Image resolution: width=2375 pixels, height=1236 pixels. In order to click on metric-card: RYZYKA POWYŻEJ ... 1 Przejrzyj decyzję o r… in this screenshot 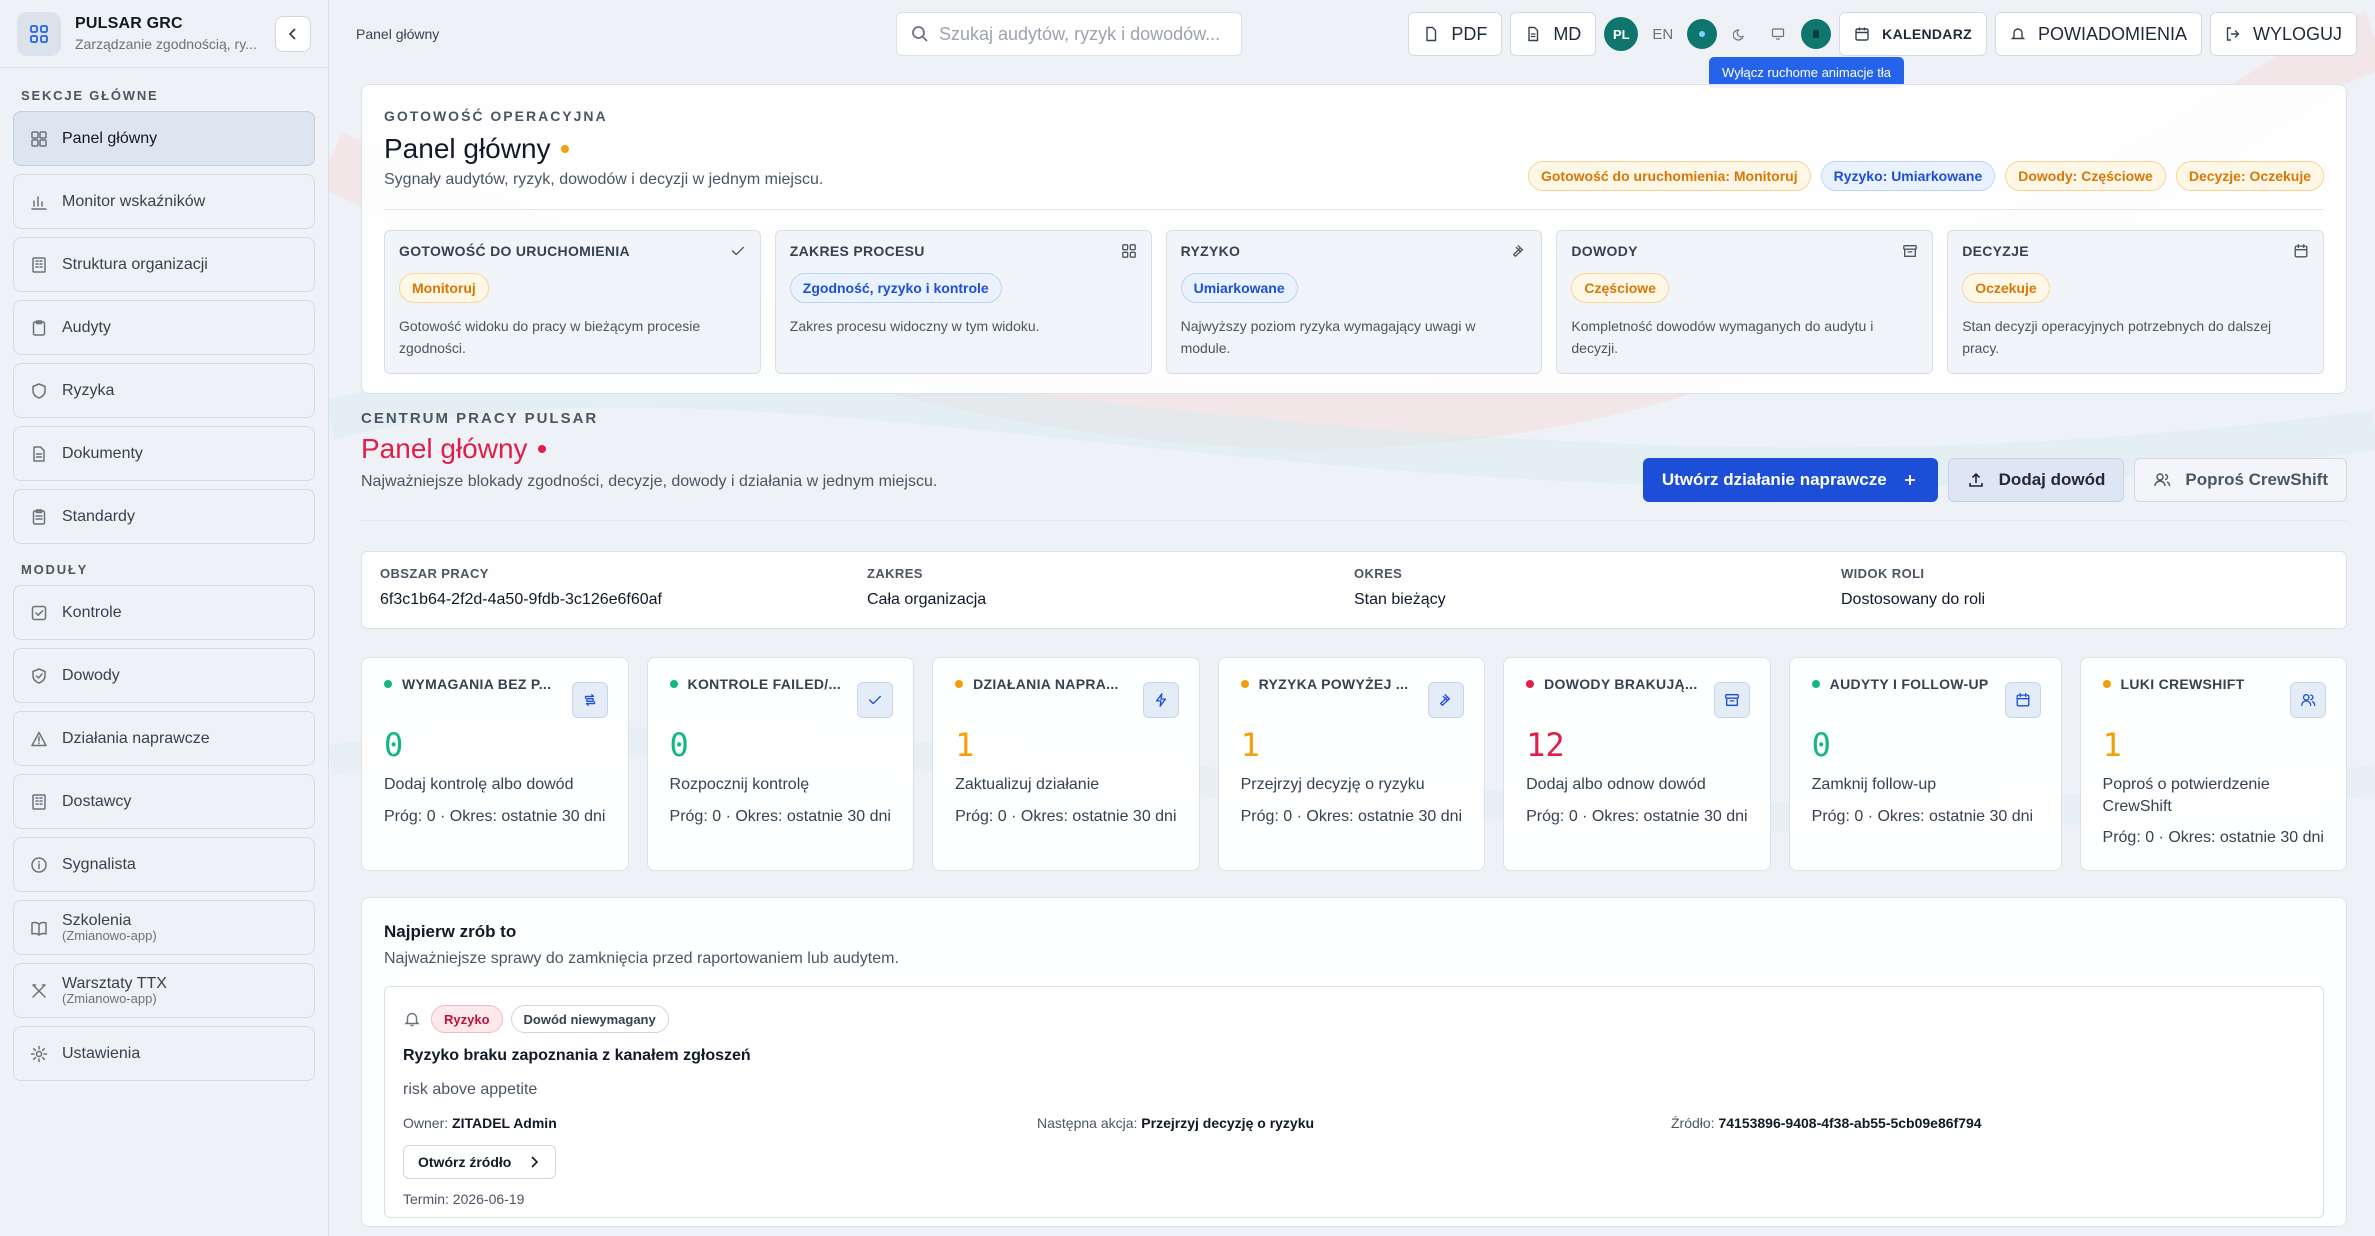, I will do `click(1351, 764)`.